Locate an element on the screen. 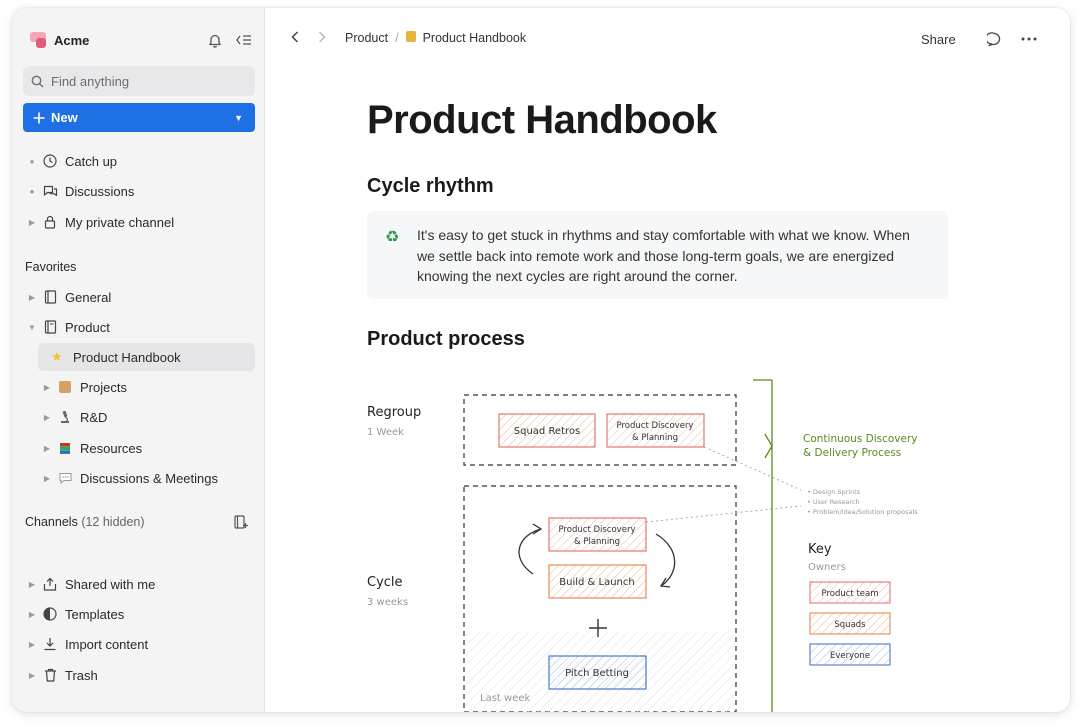 This screenshot has height=728, width=1080. cycle-arrowhead-left is located at coordinates (537, 529).